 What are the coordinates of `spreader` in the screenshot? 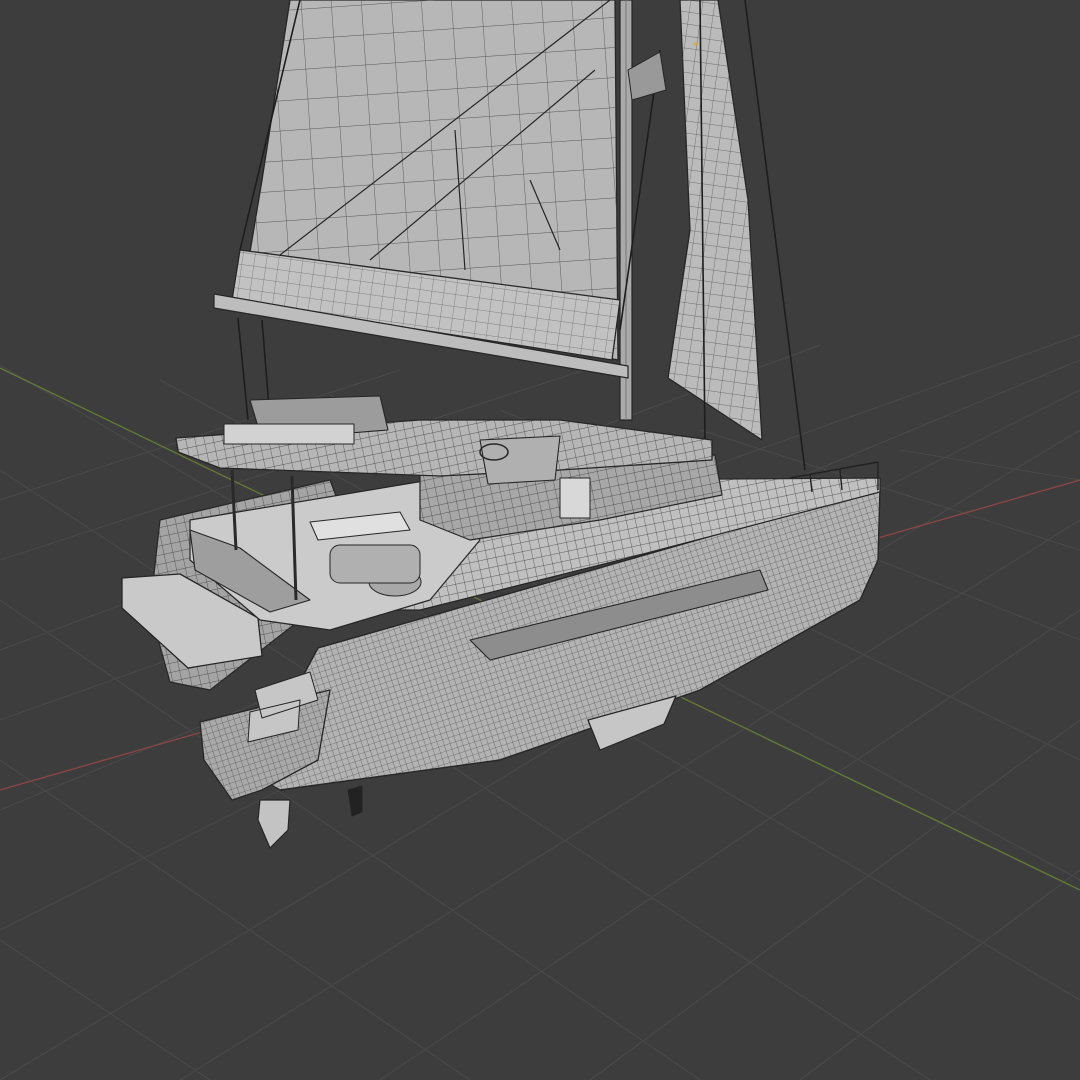 It's located at (647, 76).